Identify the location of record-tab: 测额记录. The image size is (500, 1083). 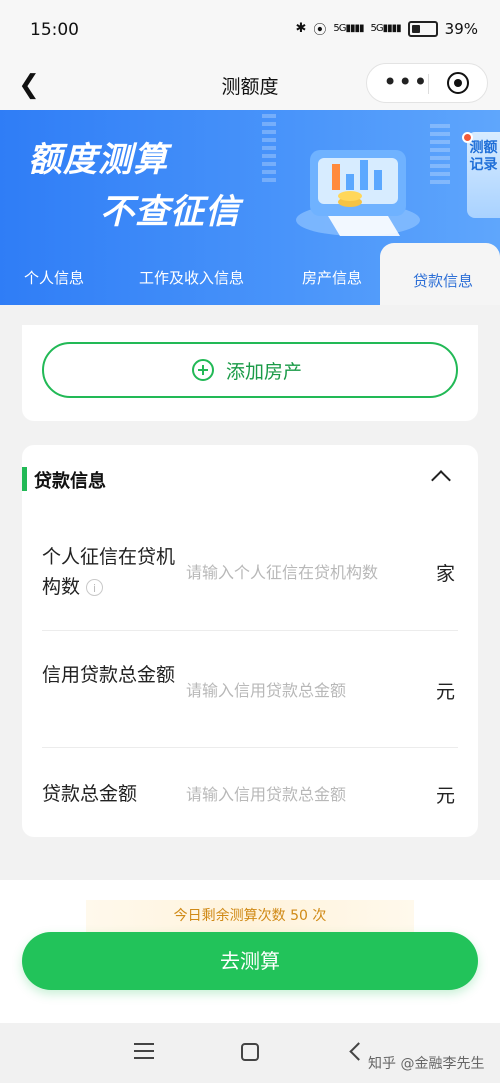
(483, 175).